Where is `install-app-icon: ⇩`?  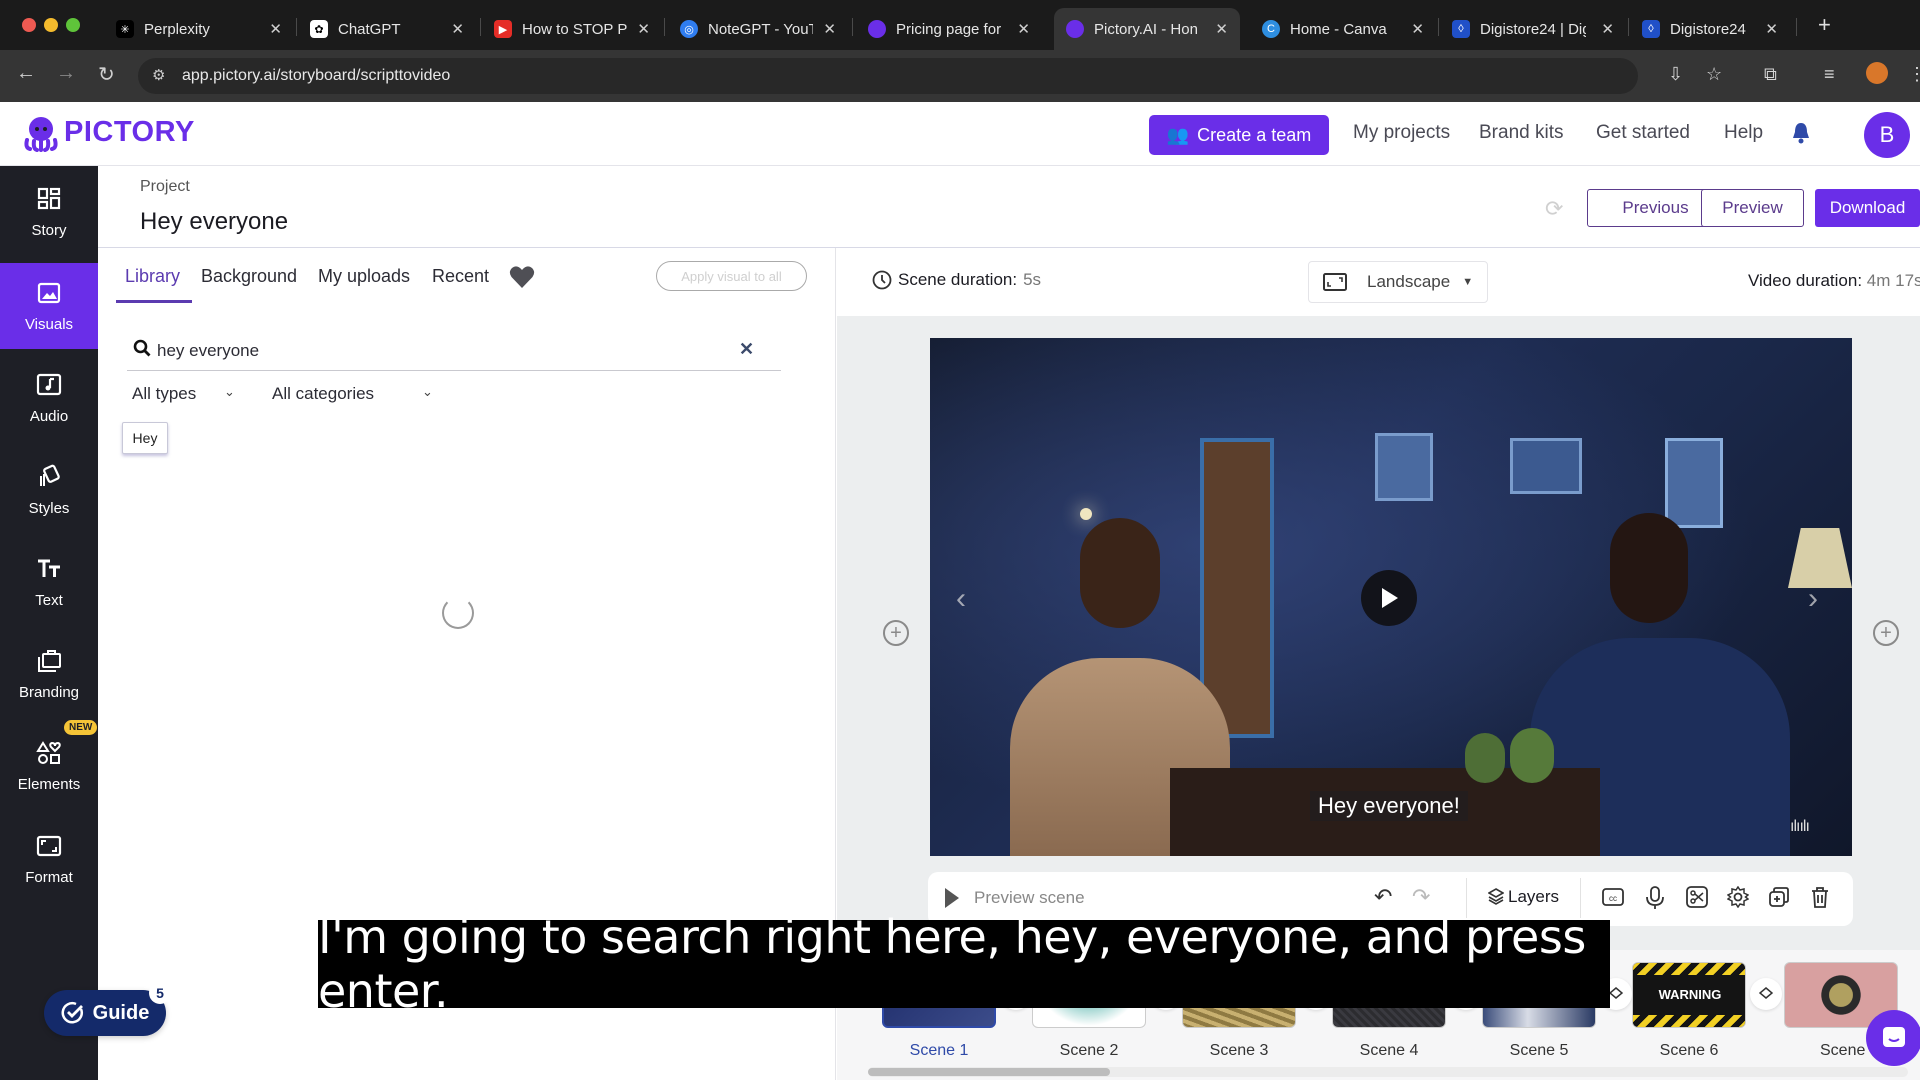 install-app-icon: ⇩ is located at coordinates (1675, 74).